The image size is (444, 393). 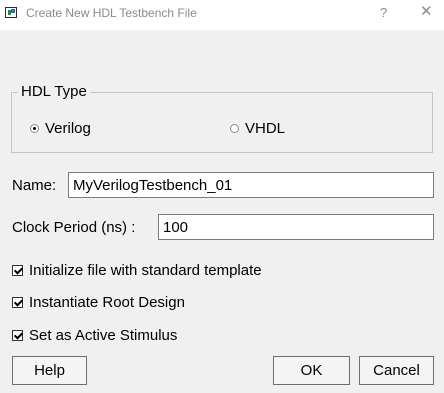 What do you see at coordinates (383, 12) in the screenshot?
I see `help-icon: ?` at bounding box center [383, 12].